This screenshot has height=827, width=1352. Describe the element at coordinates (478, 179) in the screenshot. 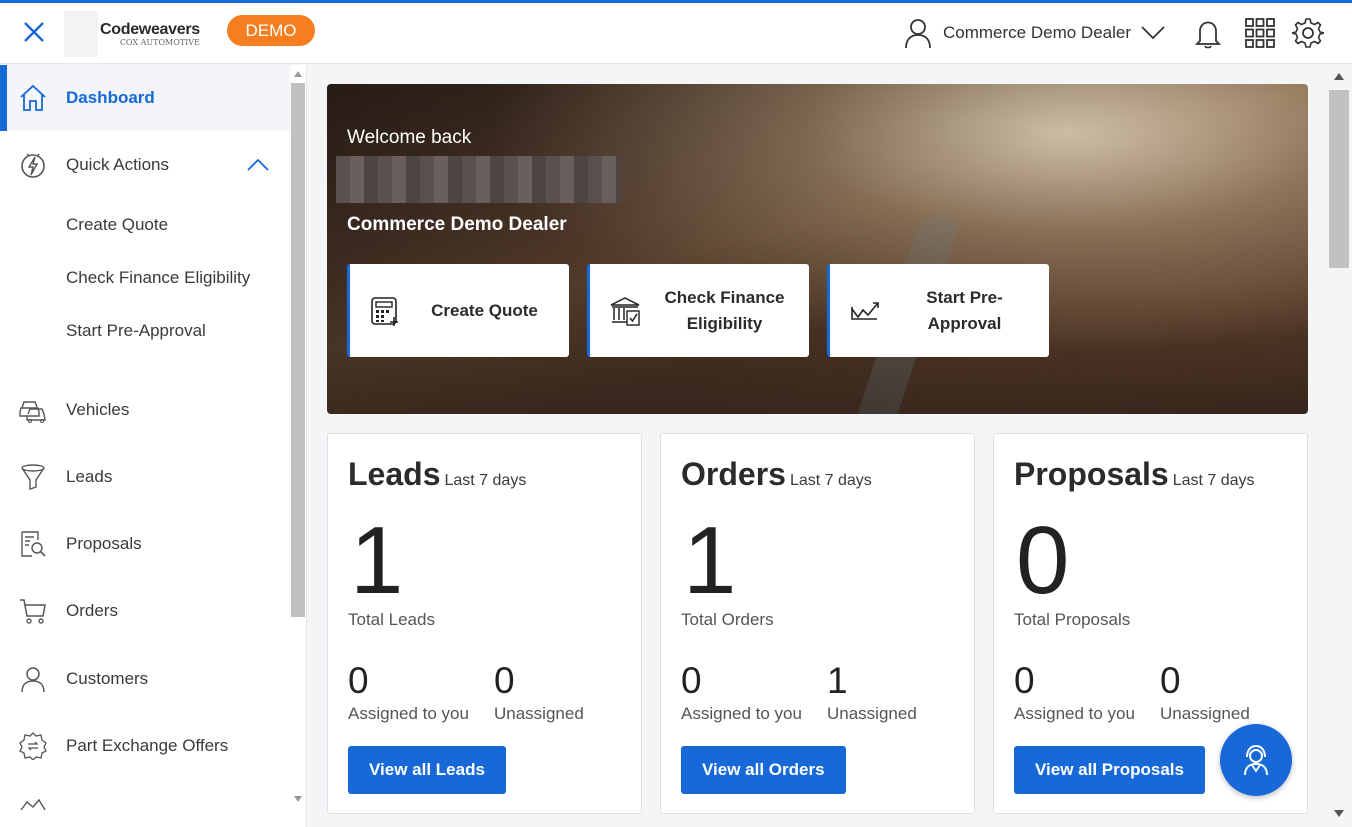

I see `redacted-user-name` at that location.